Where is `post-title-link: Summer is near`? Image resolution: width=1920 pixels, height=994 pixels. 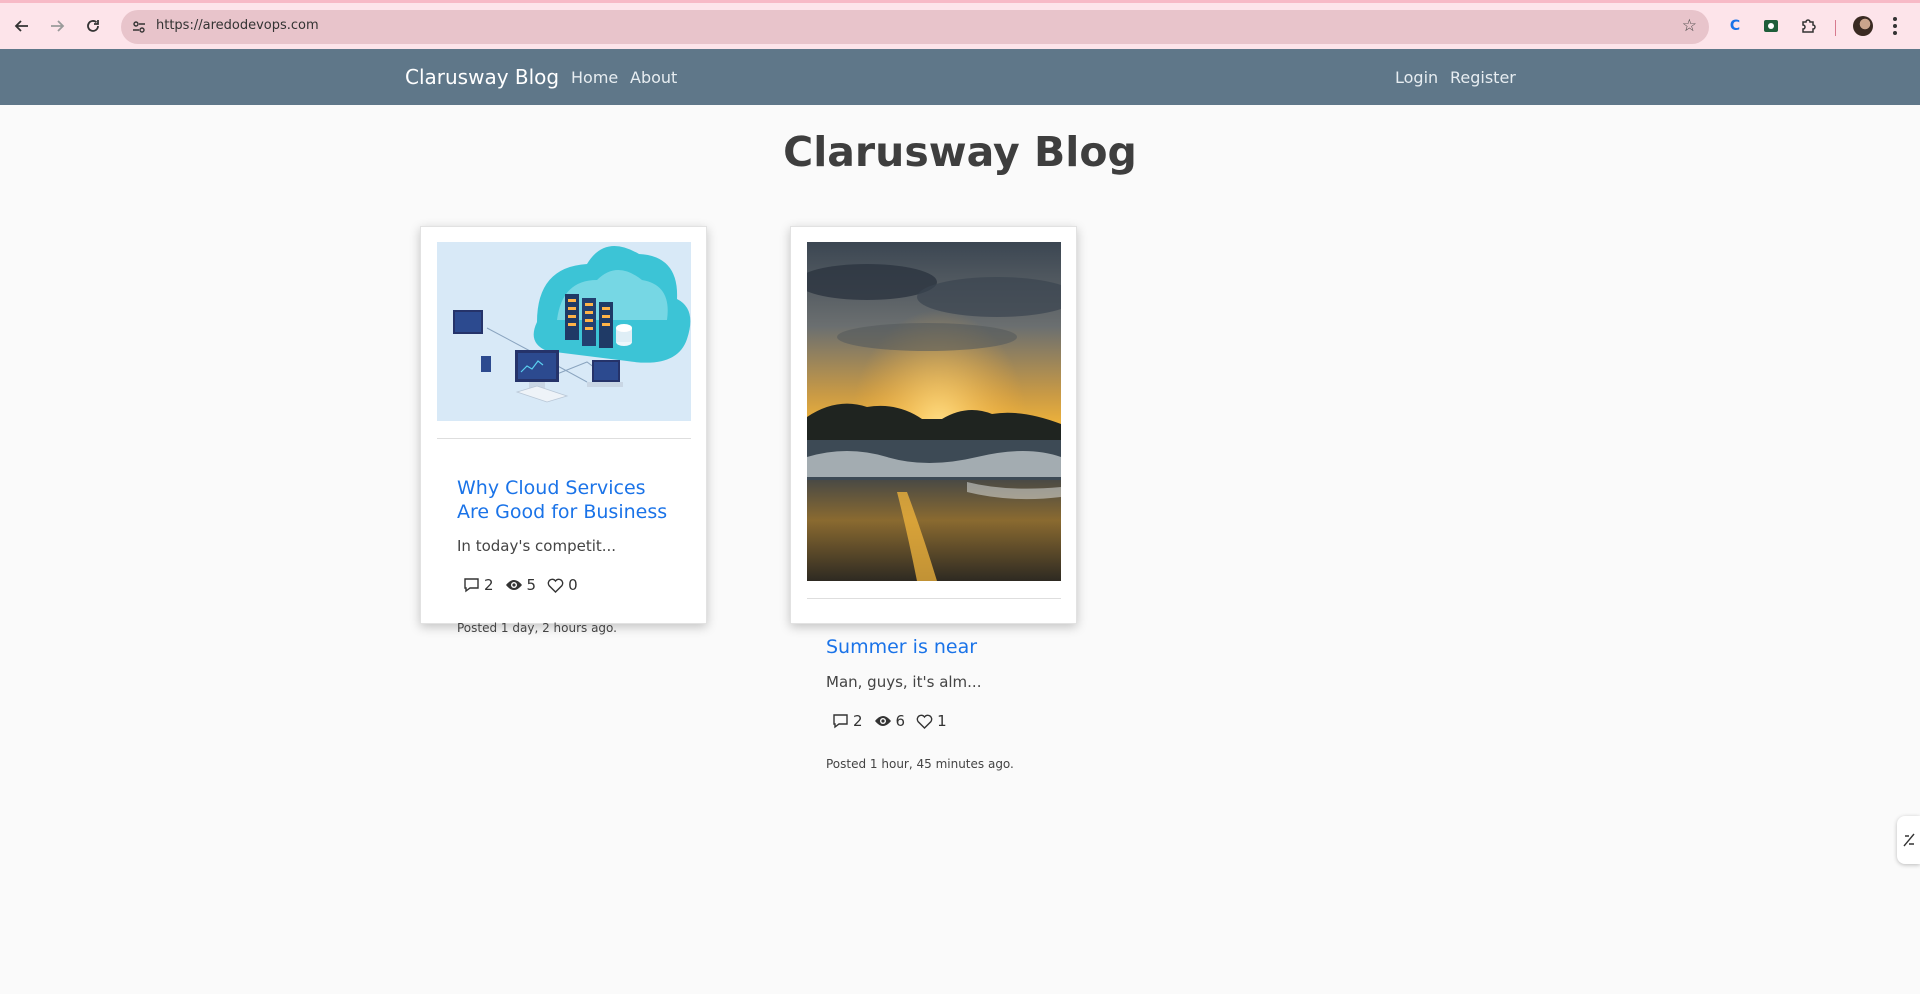 post-title-link: Summer is near is located at coordinates (901, 647).